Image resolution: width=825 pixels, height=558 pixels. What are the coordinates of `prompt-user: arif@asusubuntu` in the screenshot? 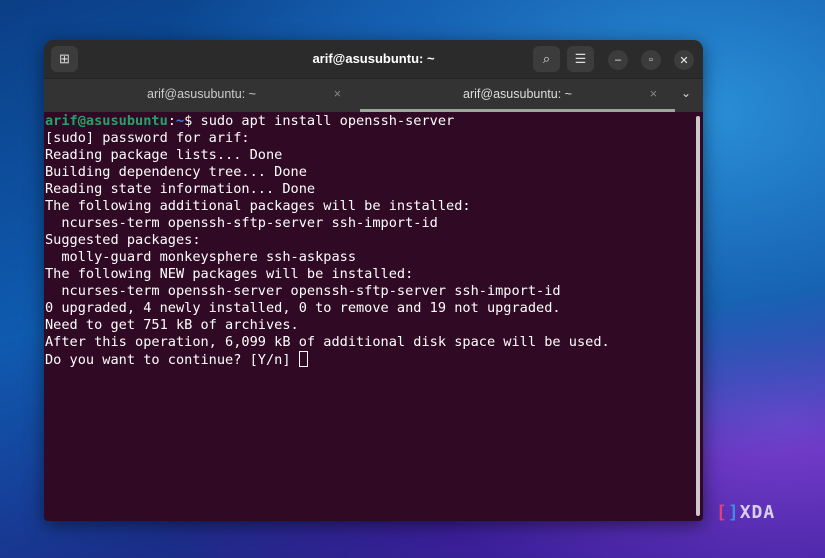 It's located at (106, 121).